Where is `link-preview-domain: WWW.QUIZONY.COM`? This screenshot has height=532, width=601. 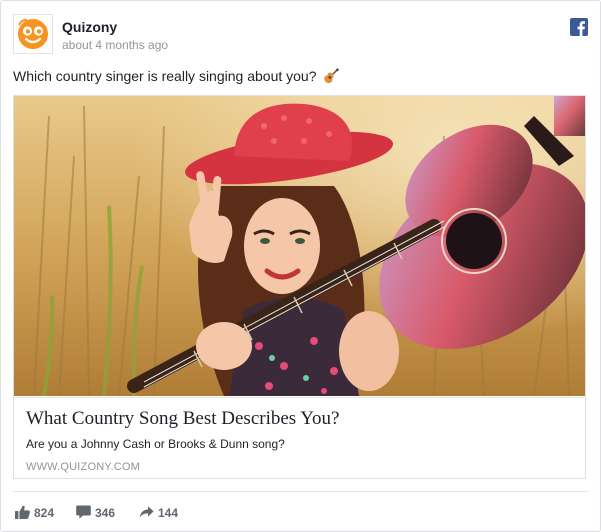
link-preview-domain: WWW.QUIZONY.COM is located at coordinates (83, 467).